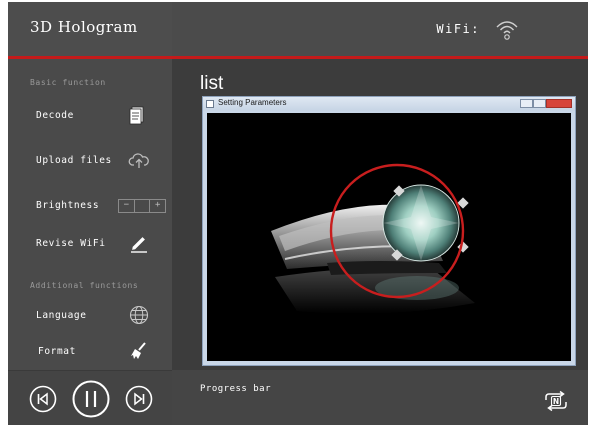 This screenshot has height=427, width=595. I want to click on progress-area: Progress bar N, so click(380, 397).